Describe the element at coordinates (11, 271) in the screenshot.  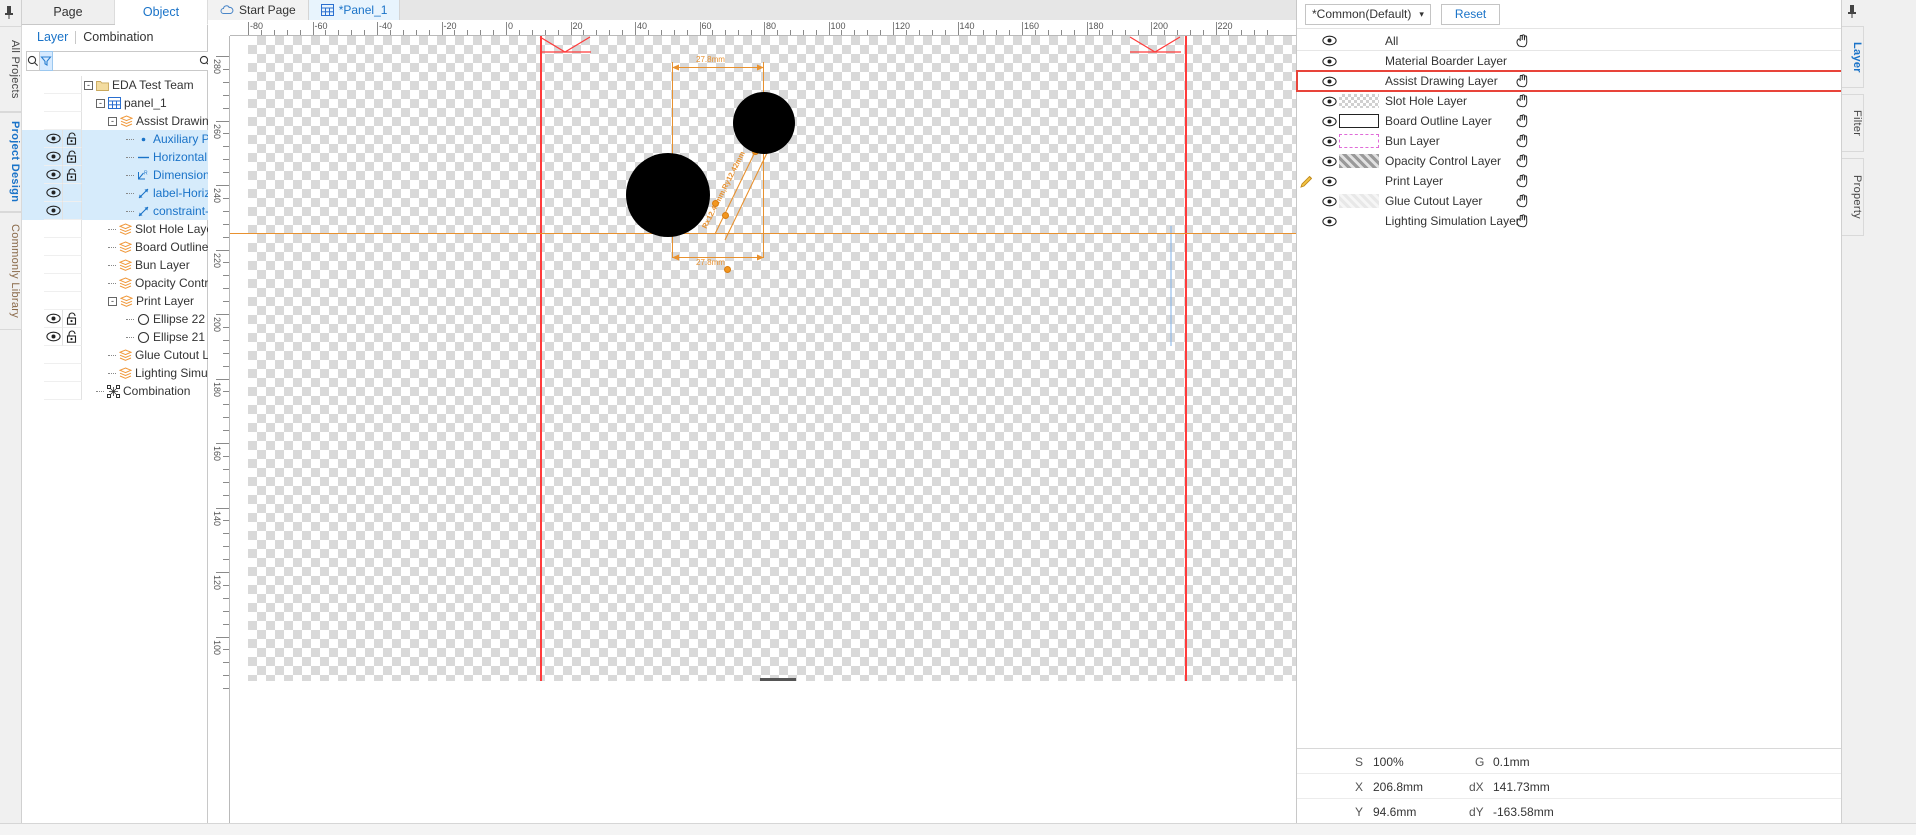
I see `rail-tab-commonly-library: Commonly Library` at that location.